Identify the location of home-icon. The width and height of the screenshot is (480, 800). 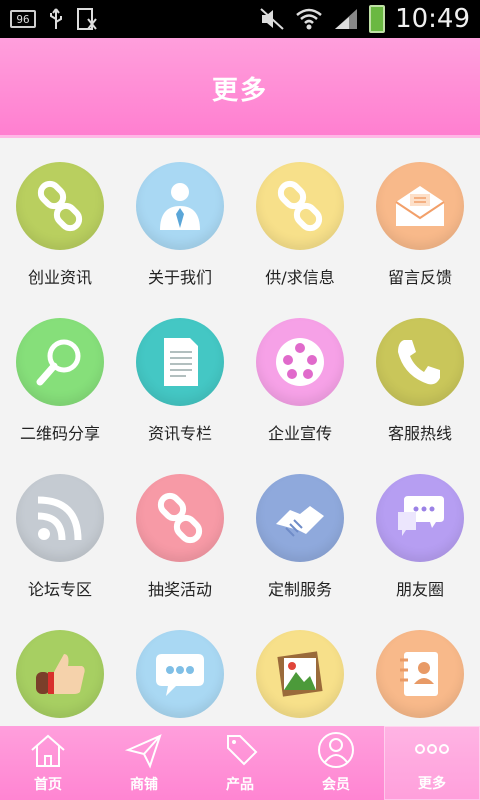
(48, 750).